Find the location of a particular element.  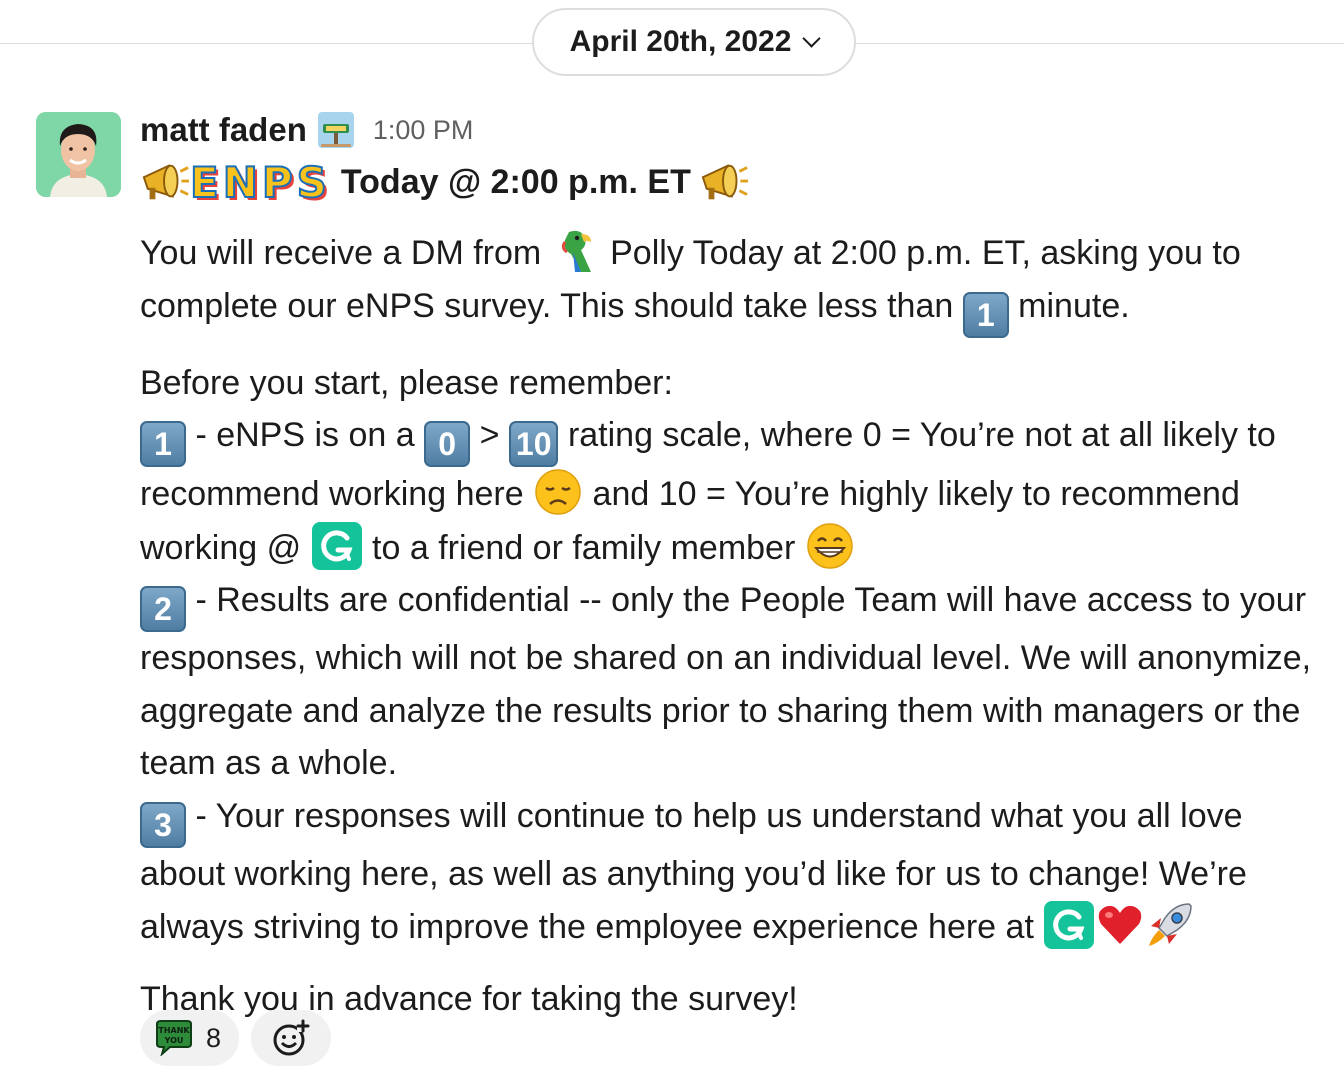

date-label: April 20th, 2022 is located at coordinates (680, 41).